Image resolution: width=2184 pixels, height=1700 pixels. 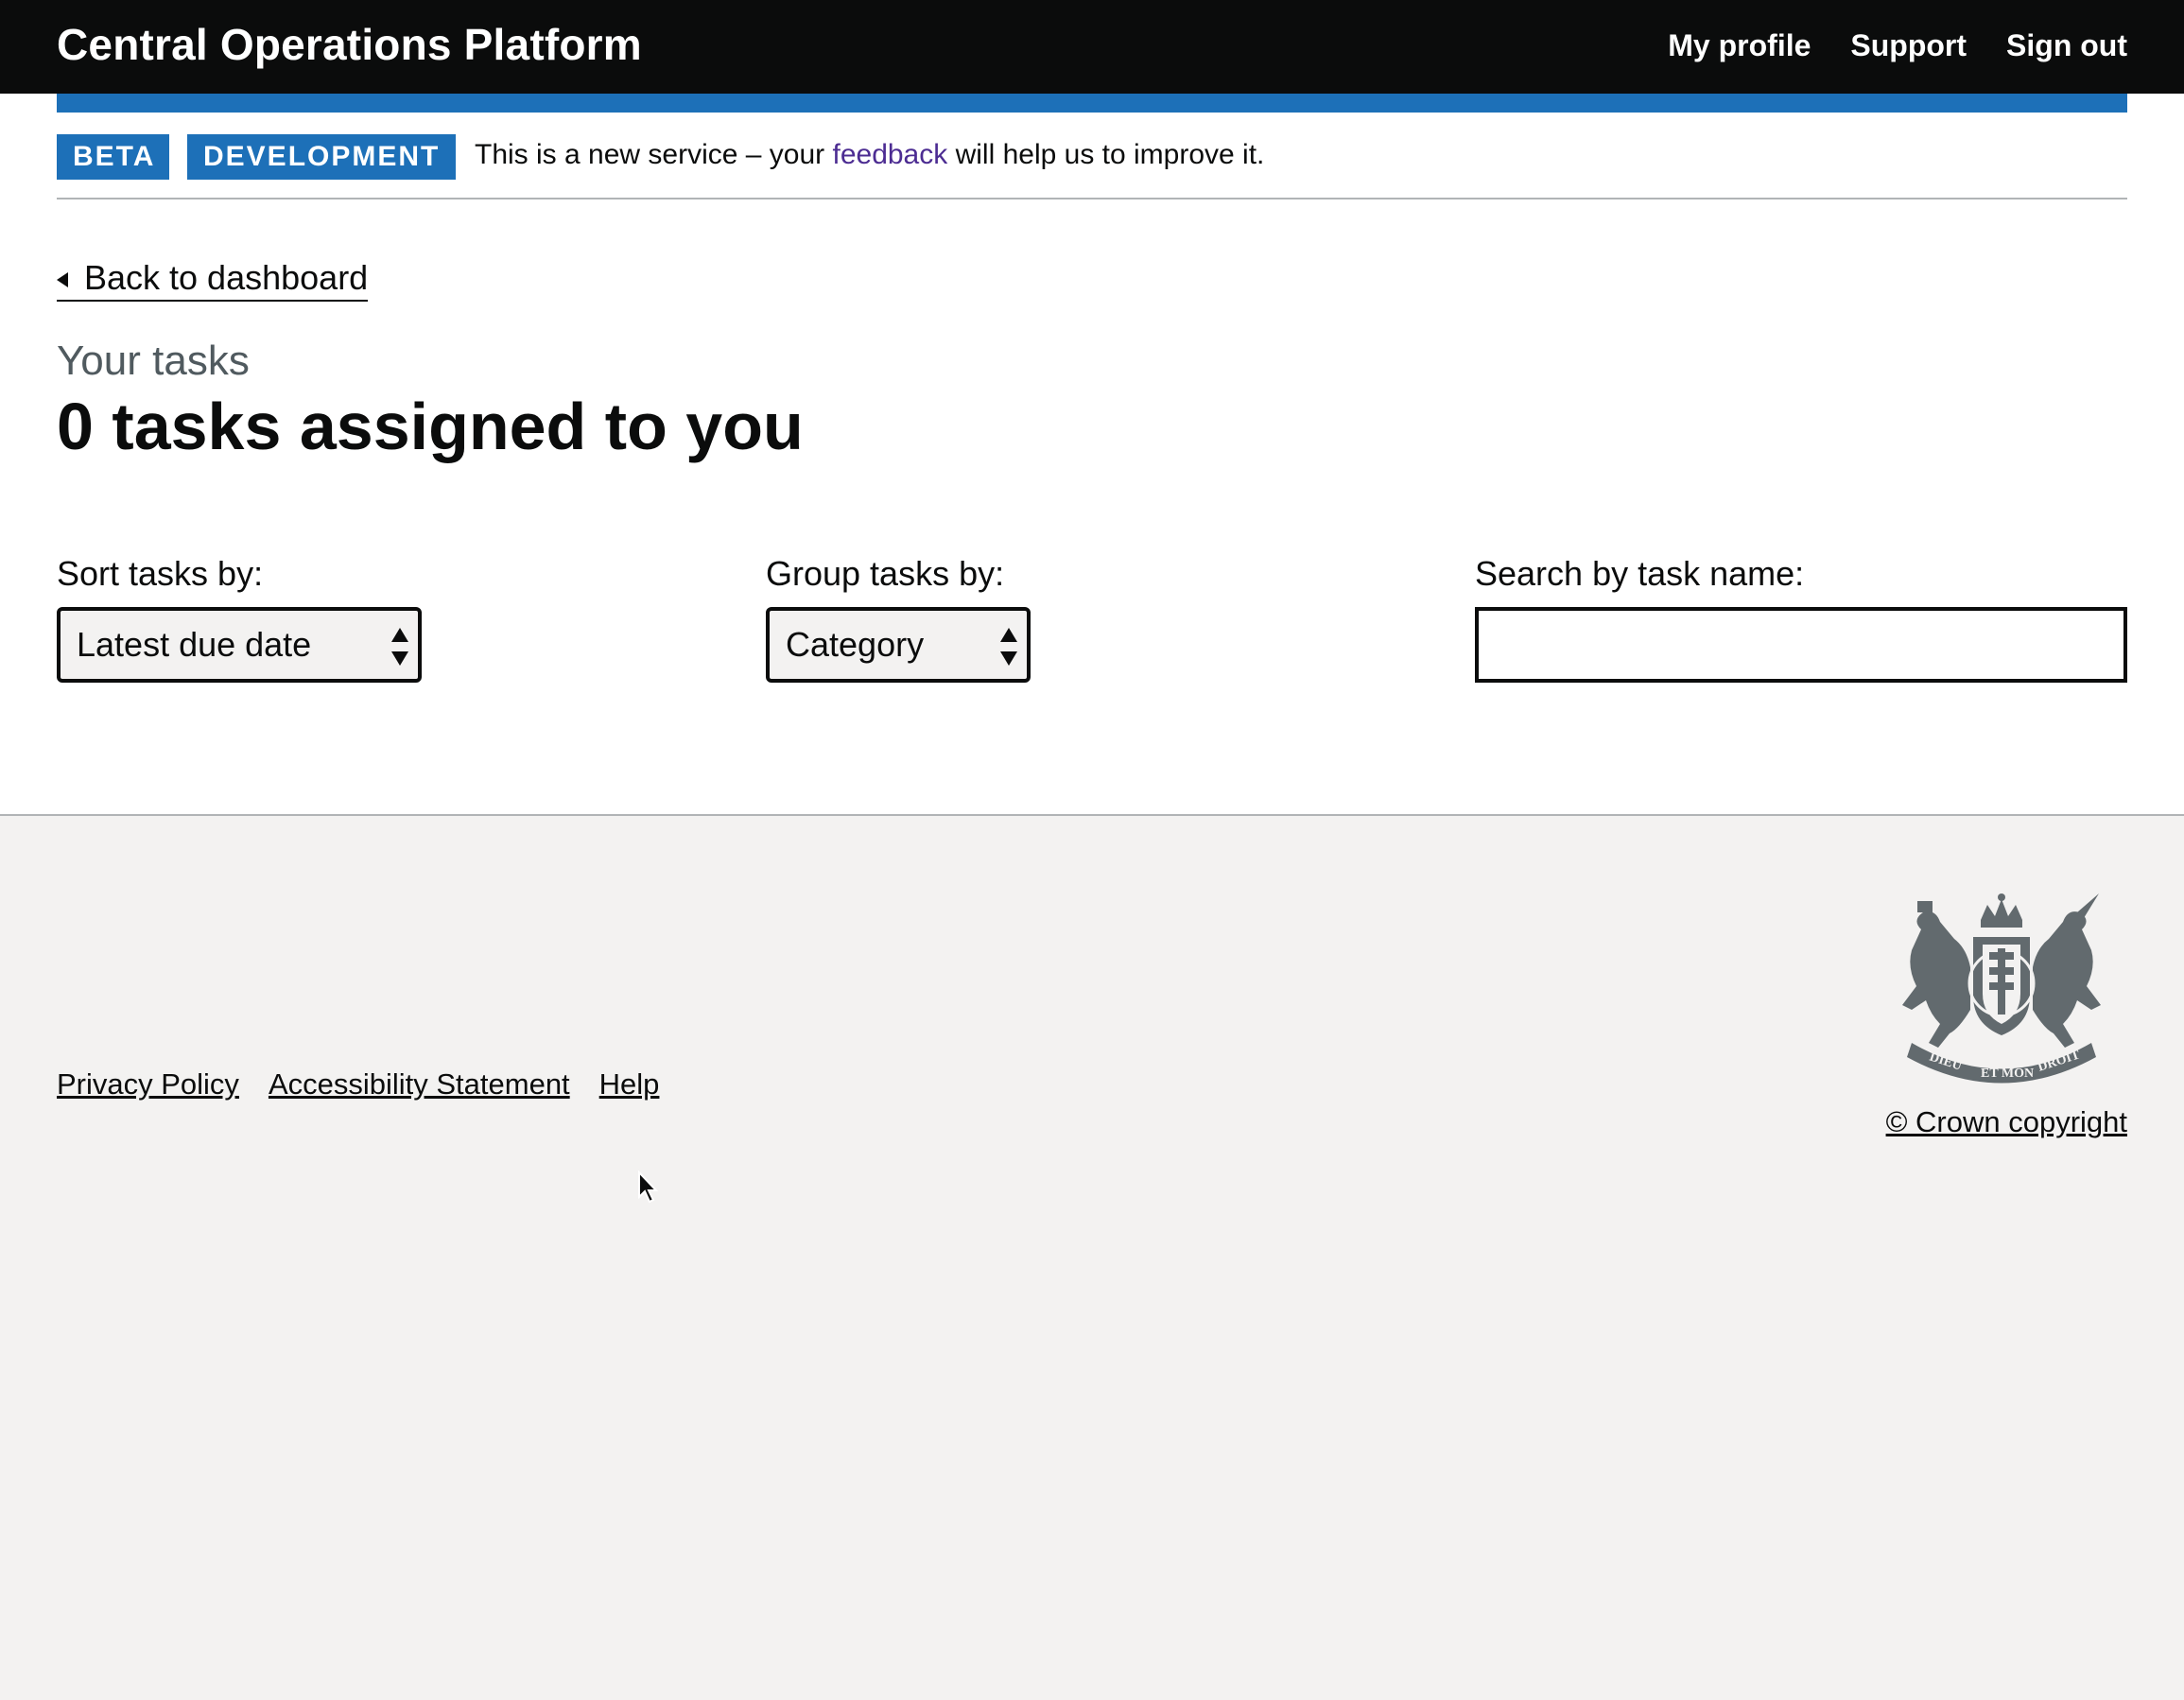 What do you see at coordinates (855, 644) in the screenshot?
I see `group-select-value: Category` at bounding box center [855, 644].